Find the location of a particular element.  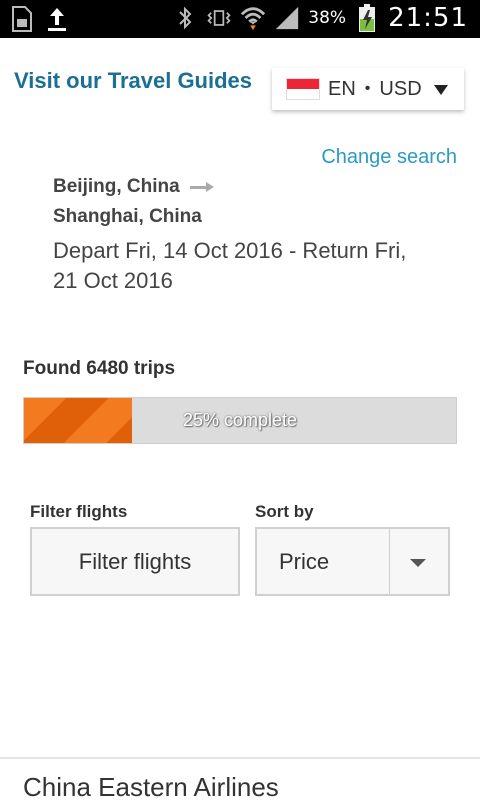

filter-flights-label: Filter flights is located at coordinates (79, 511).